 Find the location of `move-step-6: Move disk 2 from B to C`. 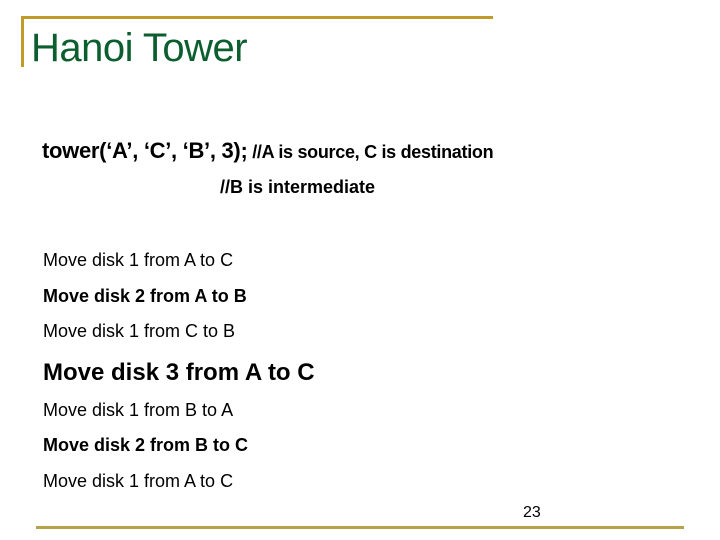

move-step-6: Move disk 2 from B to C is located at coordinates (146, 445).